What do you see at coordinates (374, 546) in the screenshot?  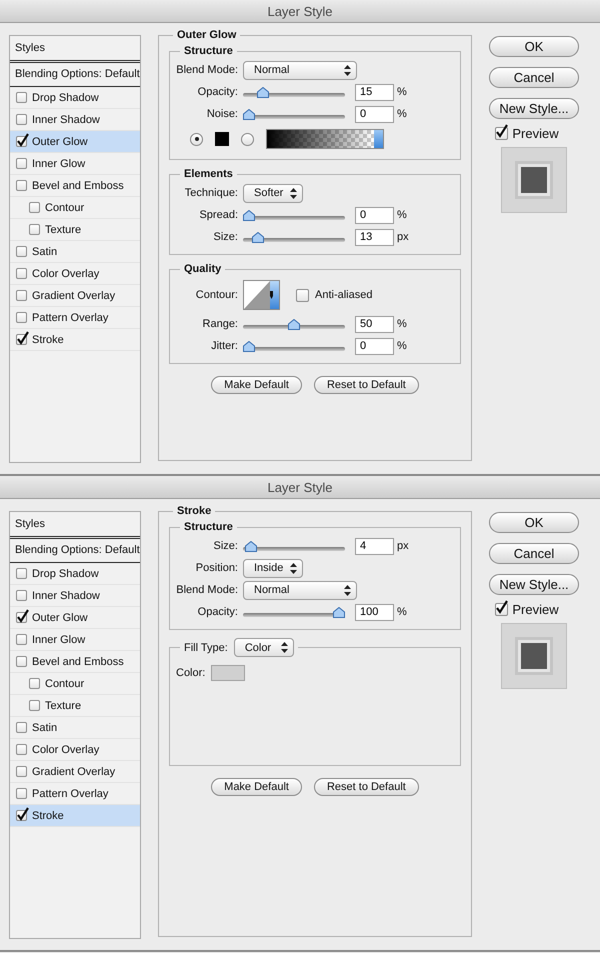 I see `input-field: 4` at bounding box center [374, 546].